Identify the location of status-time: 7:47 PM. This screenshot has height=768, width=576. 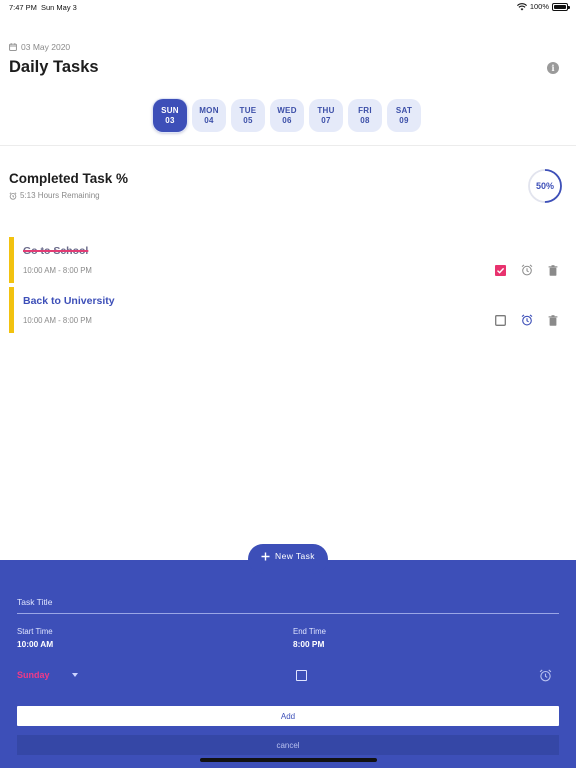
(23, 7).